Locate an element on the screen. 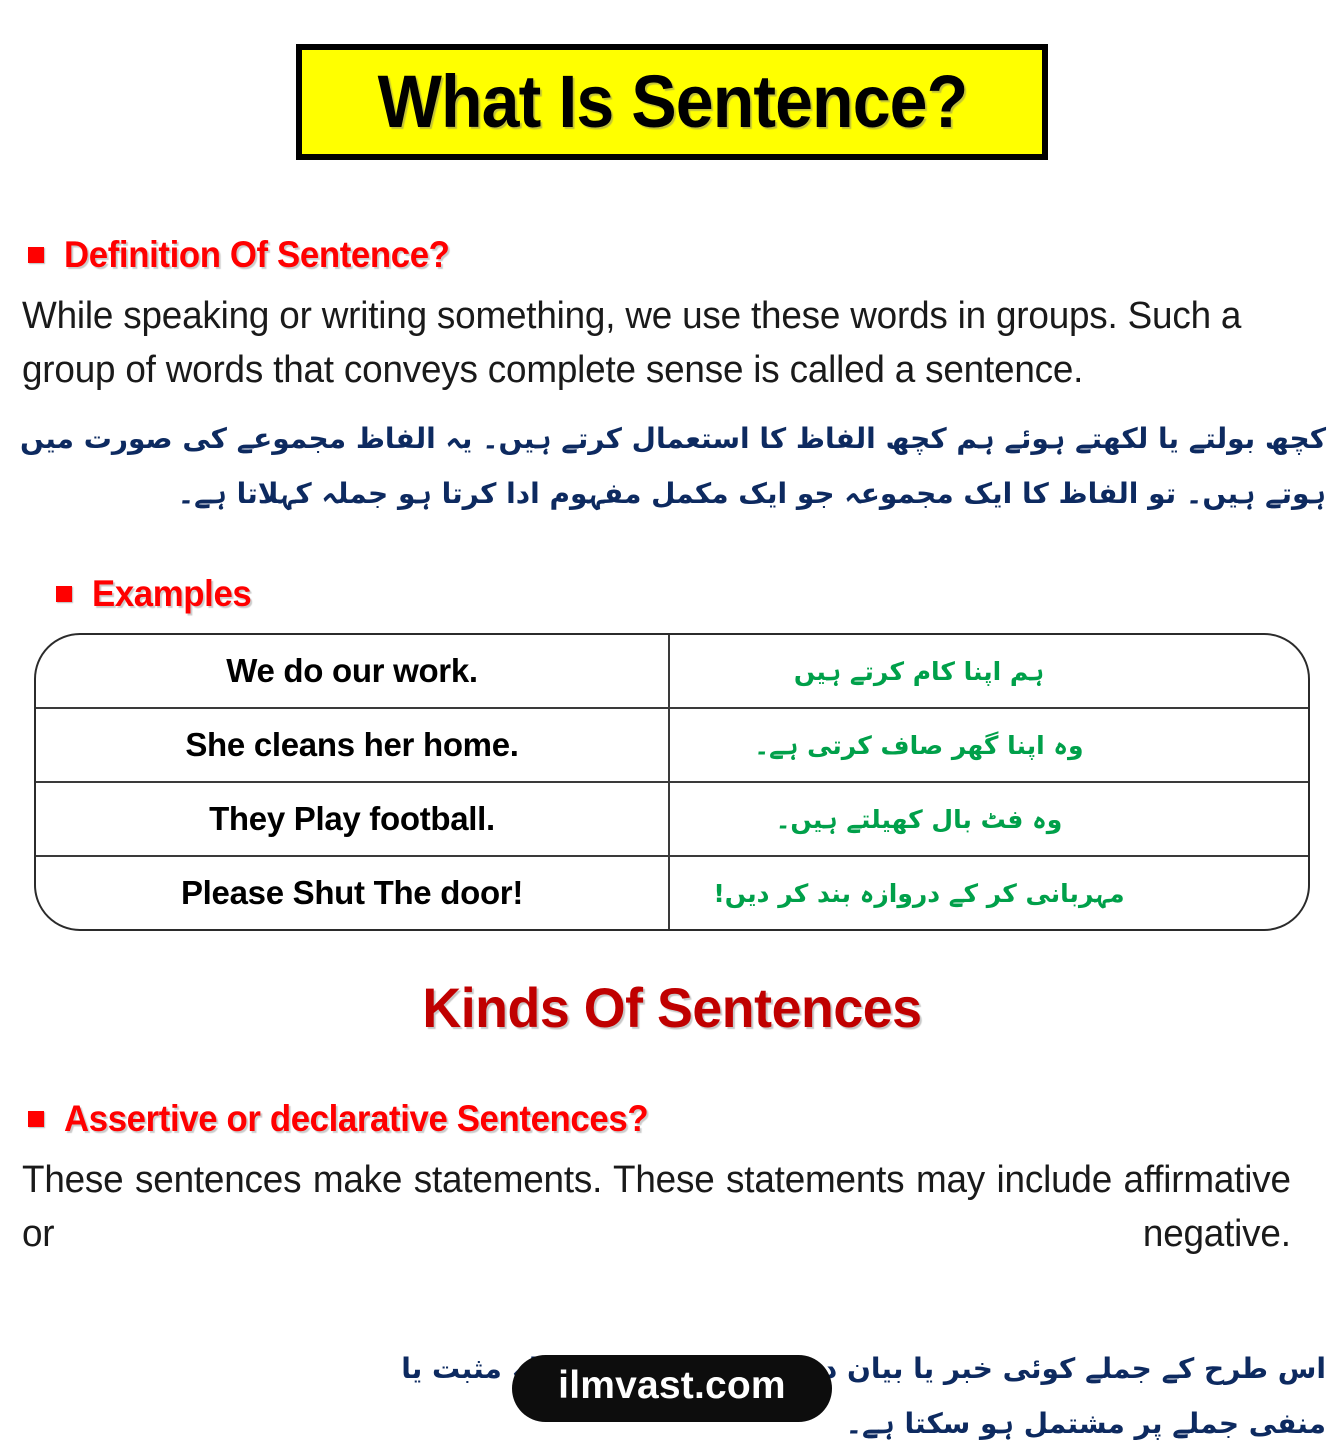 This screenshot has height=1451, width=1344. footer-container: ilmvast.com is located at coordinates (672, 1388).